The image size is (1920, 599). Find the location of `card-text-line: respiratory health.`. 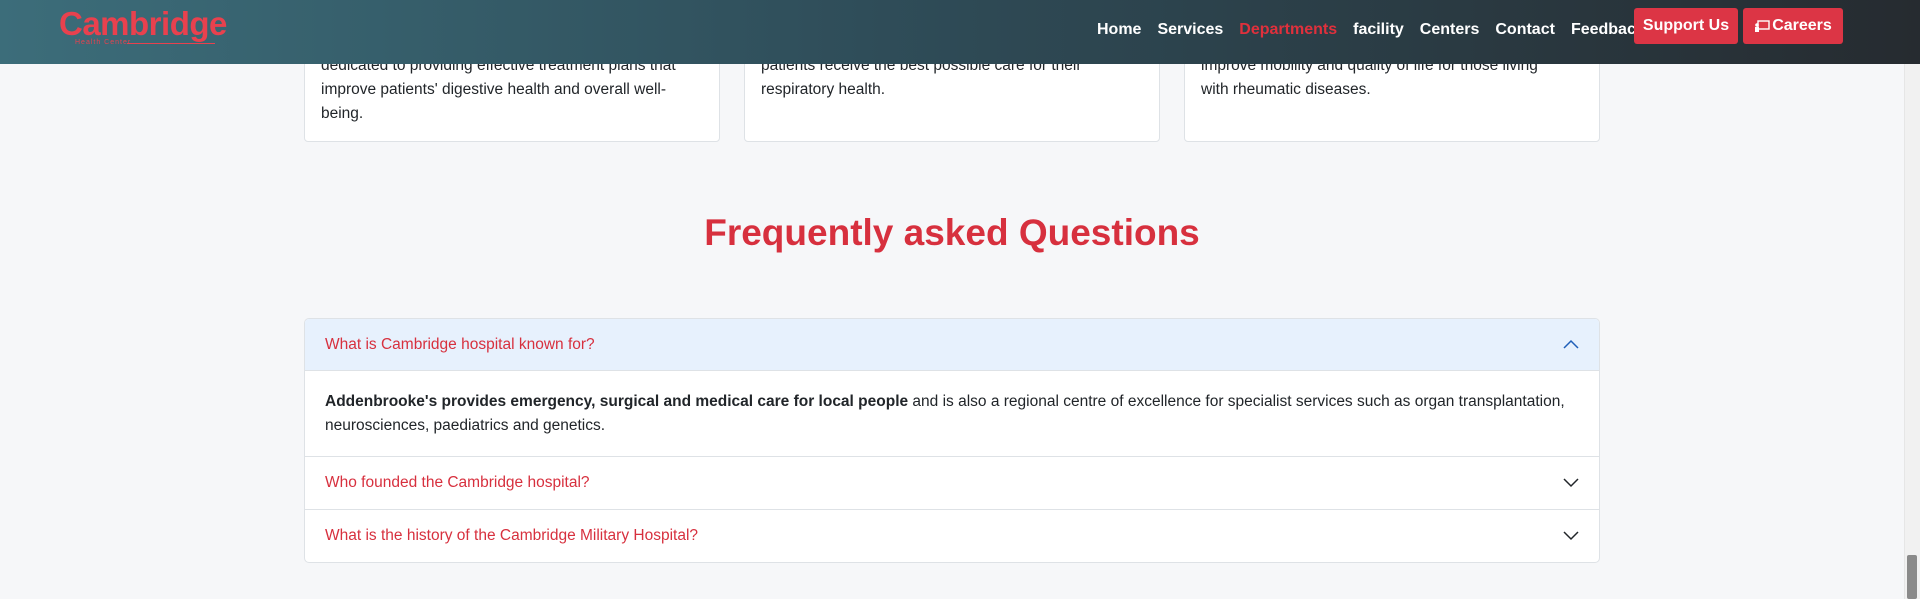

card-text-line: respiratory health. is located at coordinates (823, 89).